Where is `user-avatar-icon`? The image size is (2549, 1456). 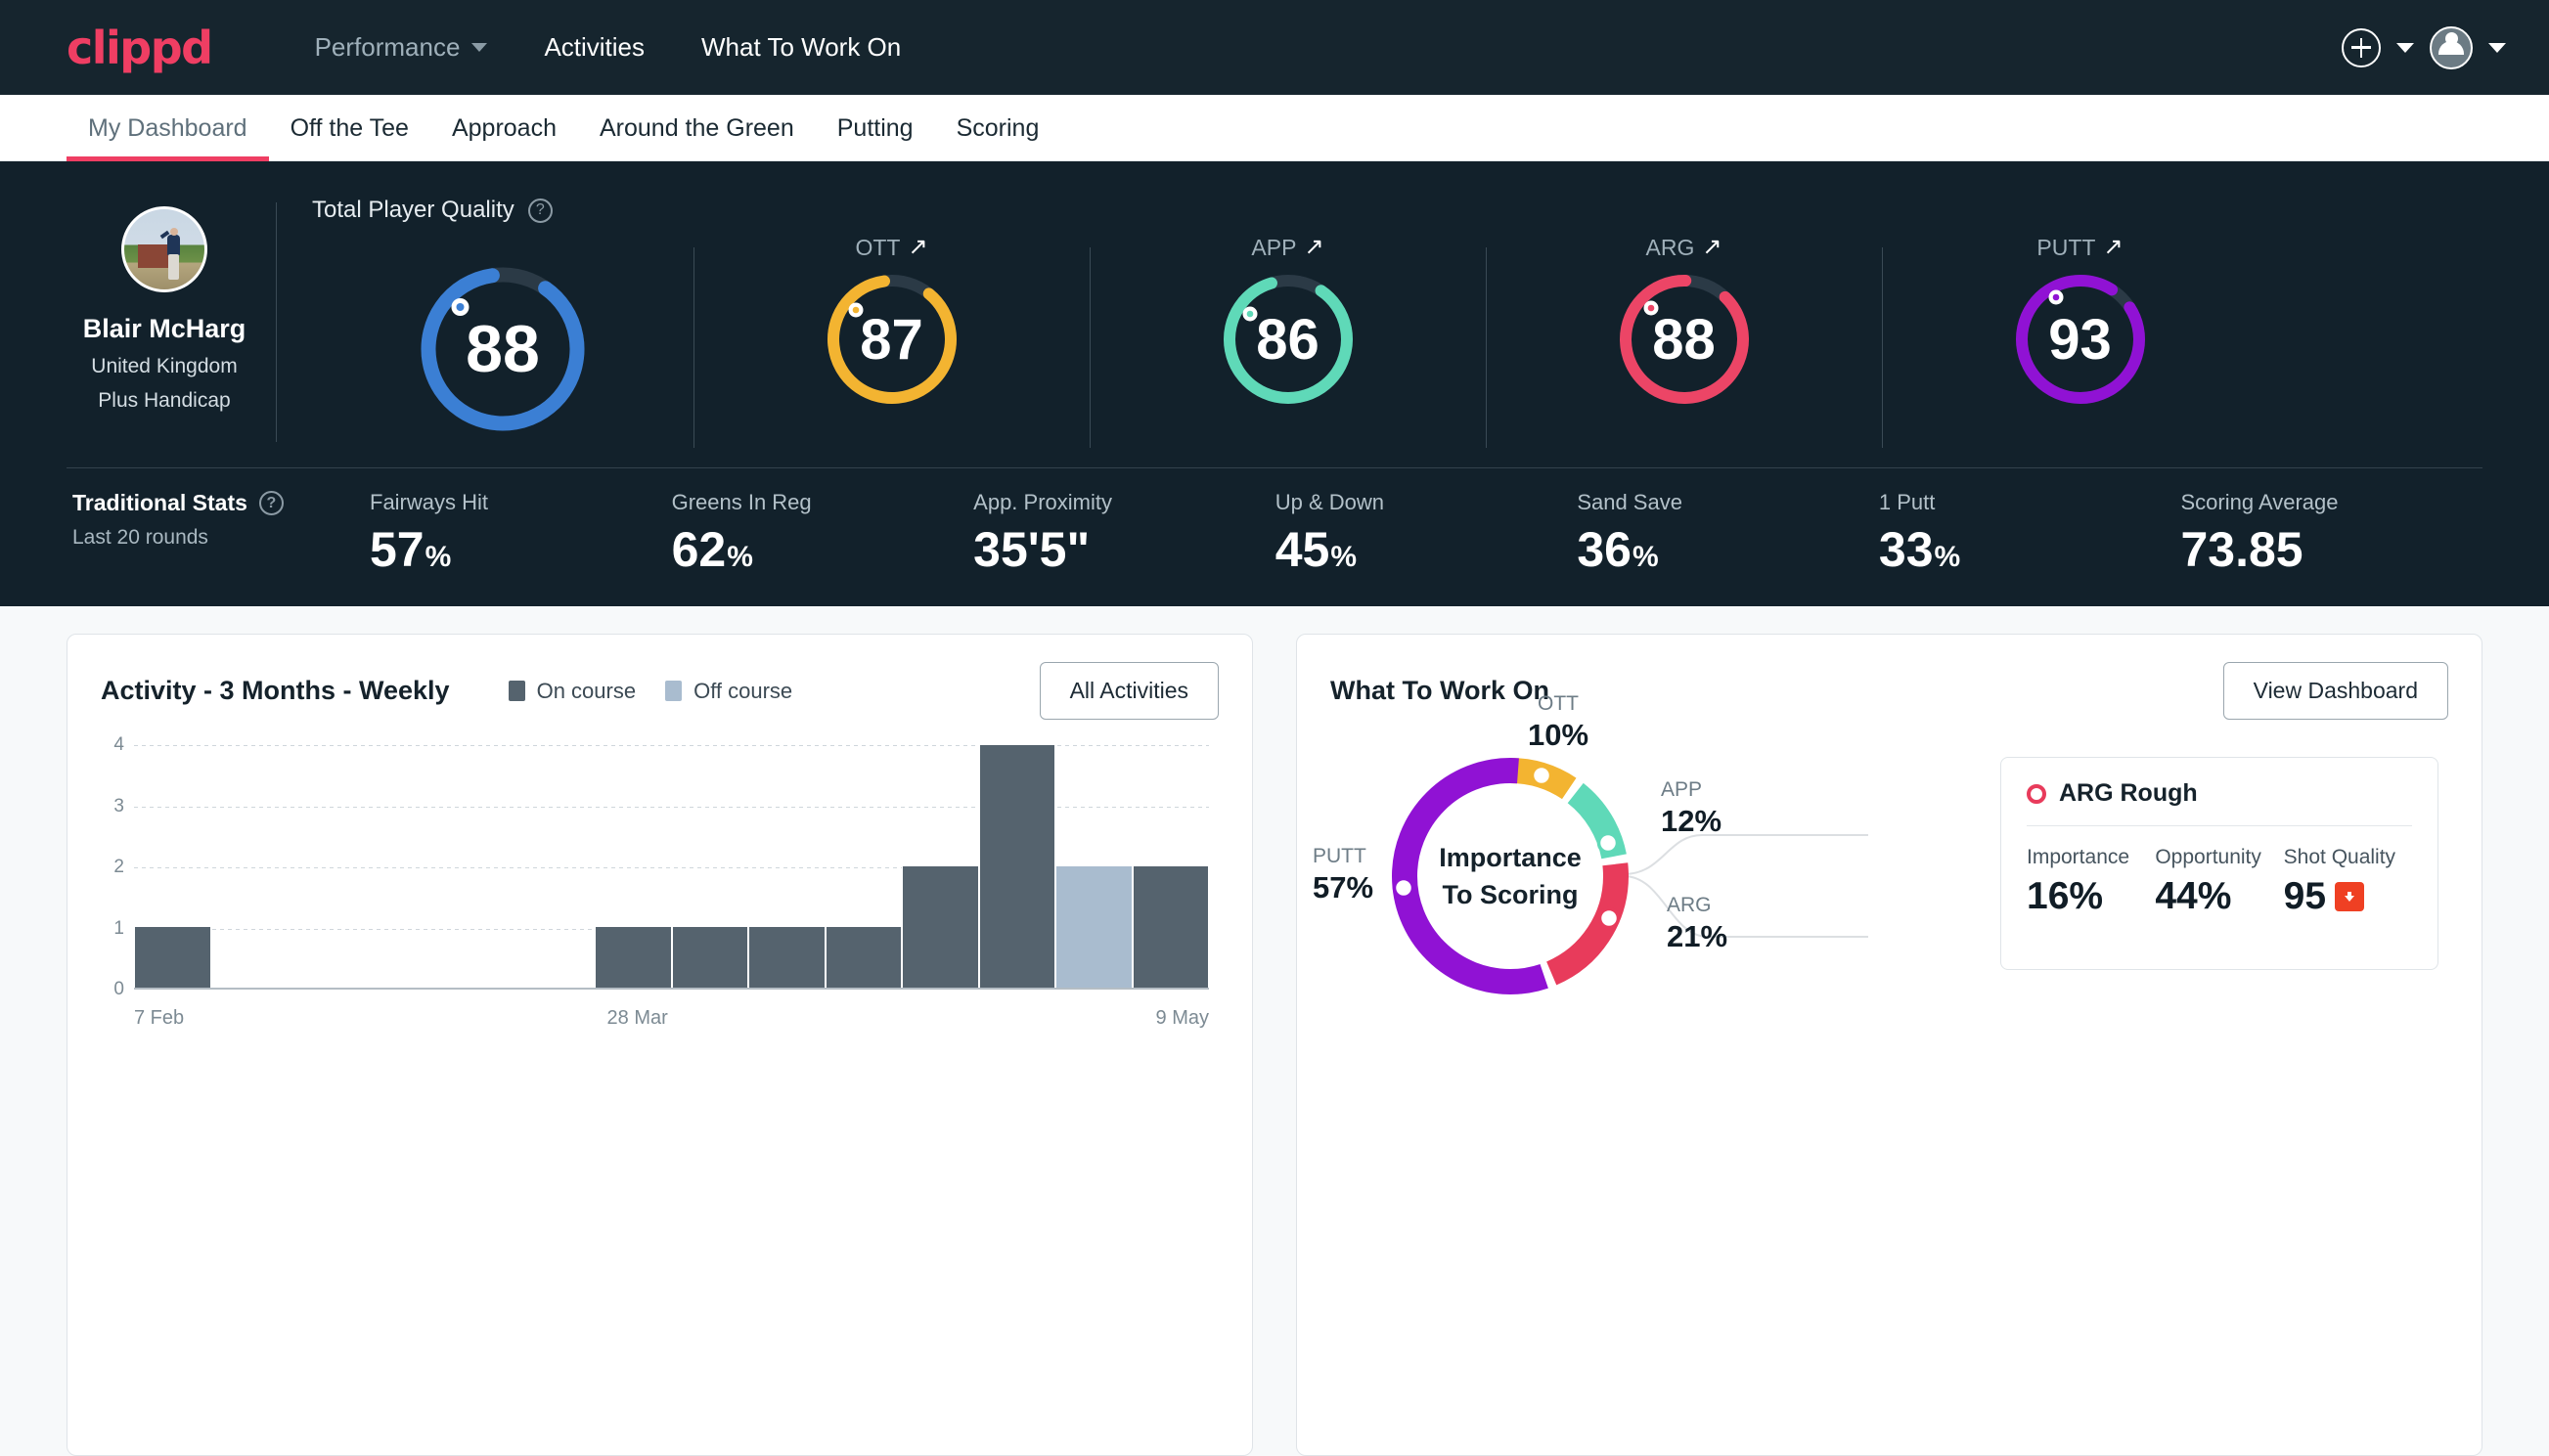
user-avatar-icon is located at coordinates (2451, 47).